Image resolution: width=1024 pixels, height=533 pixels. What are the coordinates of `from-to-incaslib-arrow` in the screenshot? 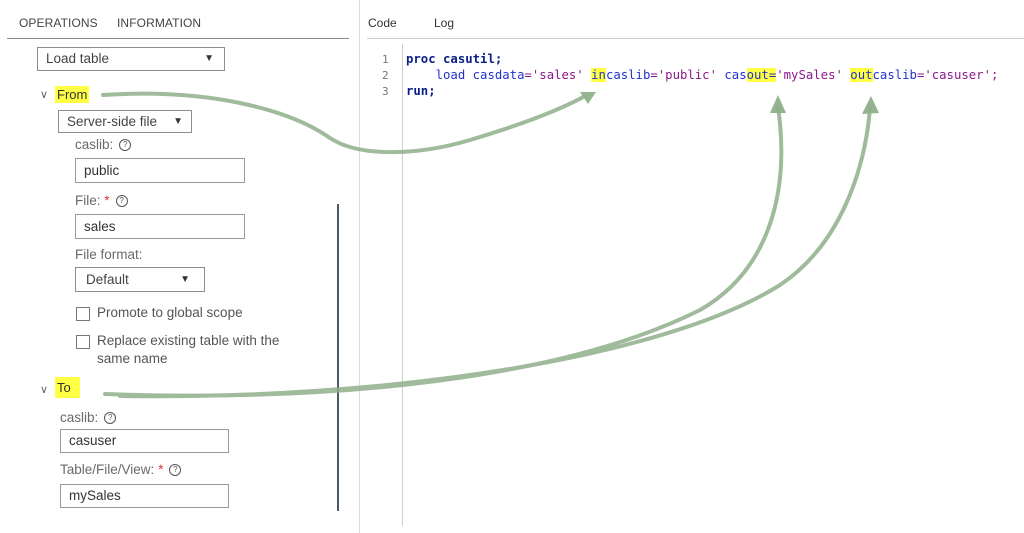 It's located at (344, 123).